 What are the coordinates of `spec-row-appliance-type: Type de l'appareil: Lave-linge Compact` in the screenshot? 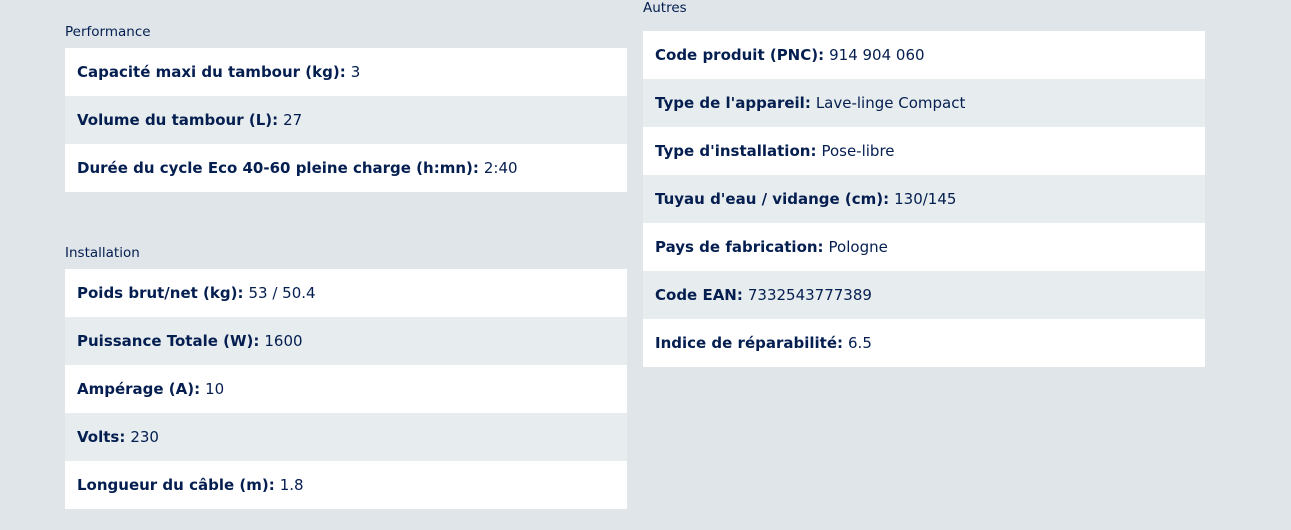 It's located at (924, 103).